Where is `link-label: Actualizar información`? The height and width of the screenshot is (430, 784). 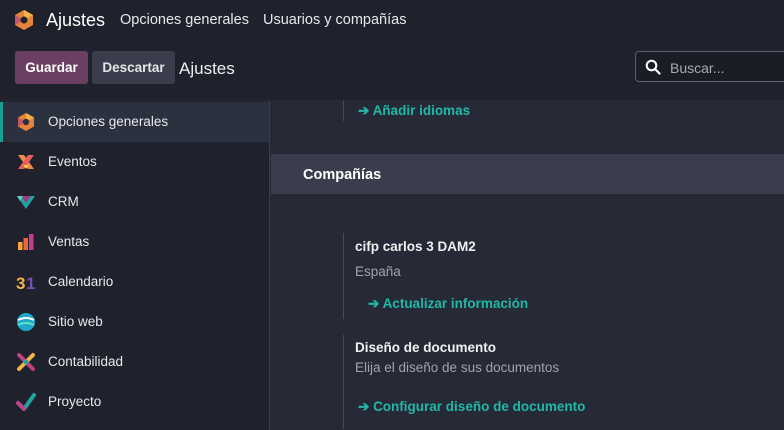 link-label: Actualizar información is located at coordinates (455, 303).